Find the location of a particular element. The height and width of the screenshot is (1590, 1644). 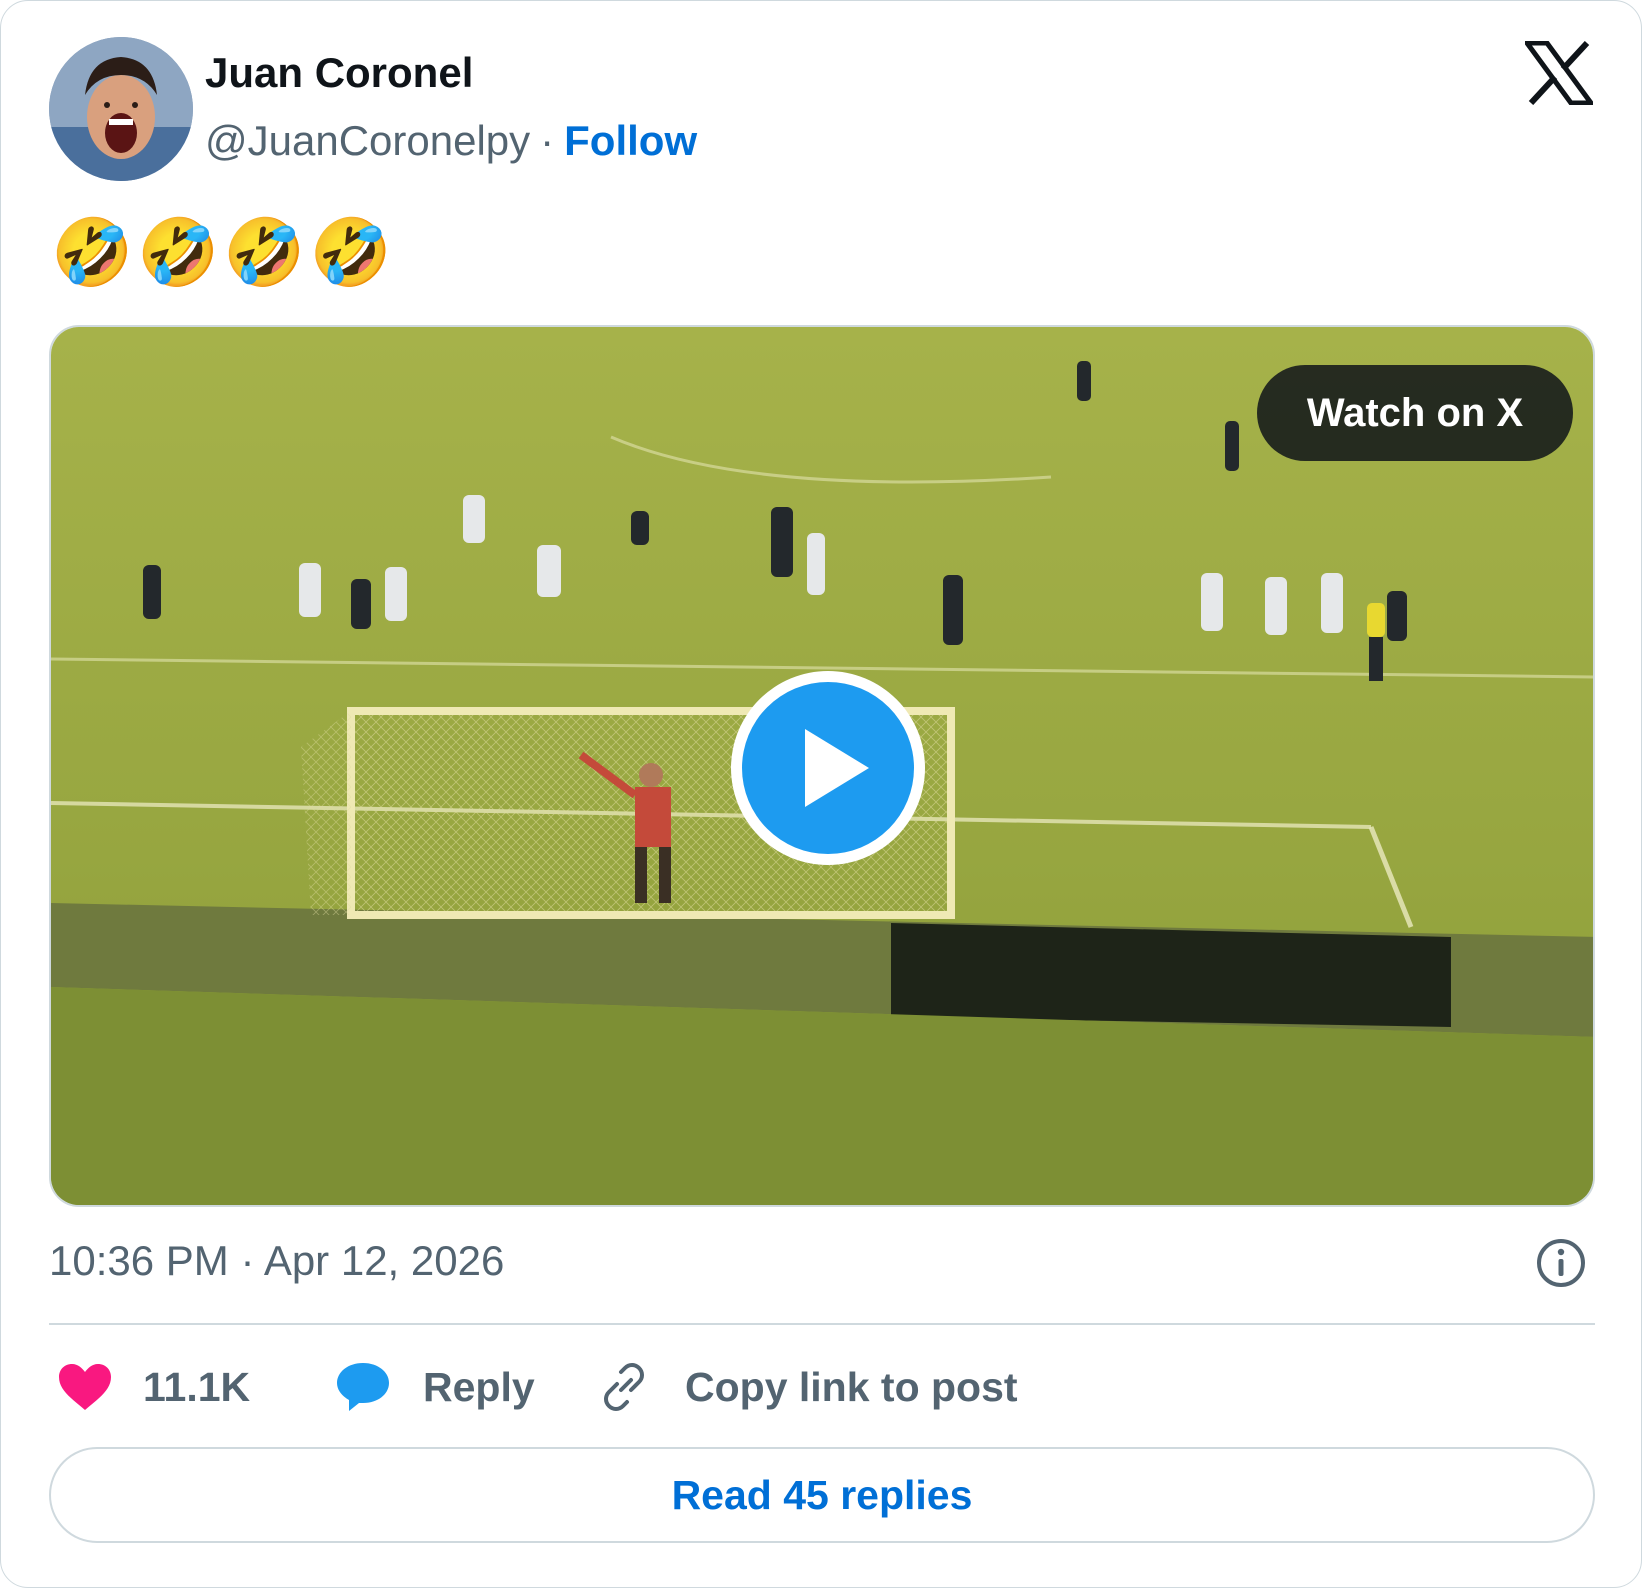

reply-button: Reply is located at coordinates (435, 1387).